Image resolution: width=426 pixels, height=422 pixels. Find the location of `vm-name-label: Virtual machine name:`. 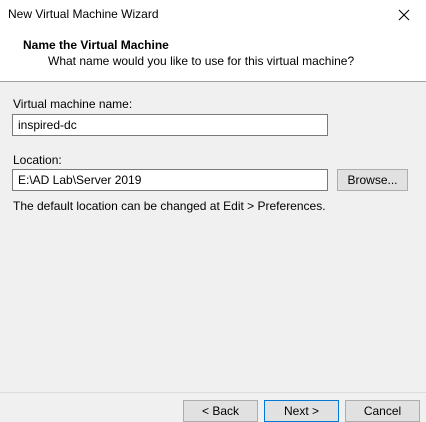

vm-name-label: Virtual machine name: is located at coordinates (73, 104).